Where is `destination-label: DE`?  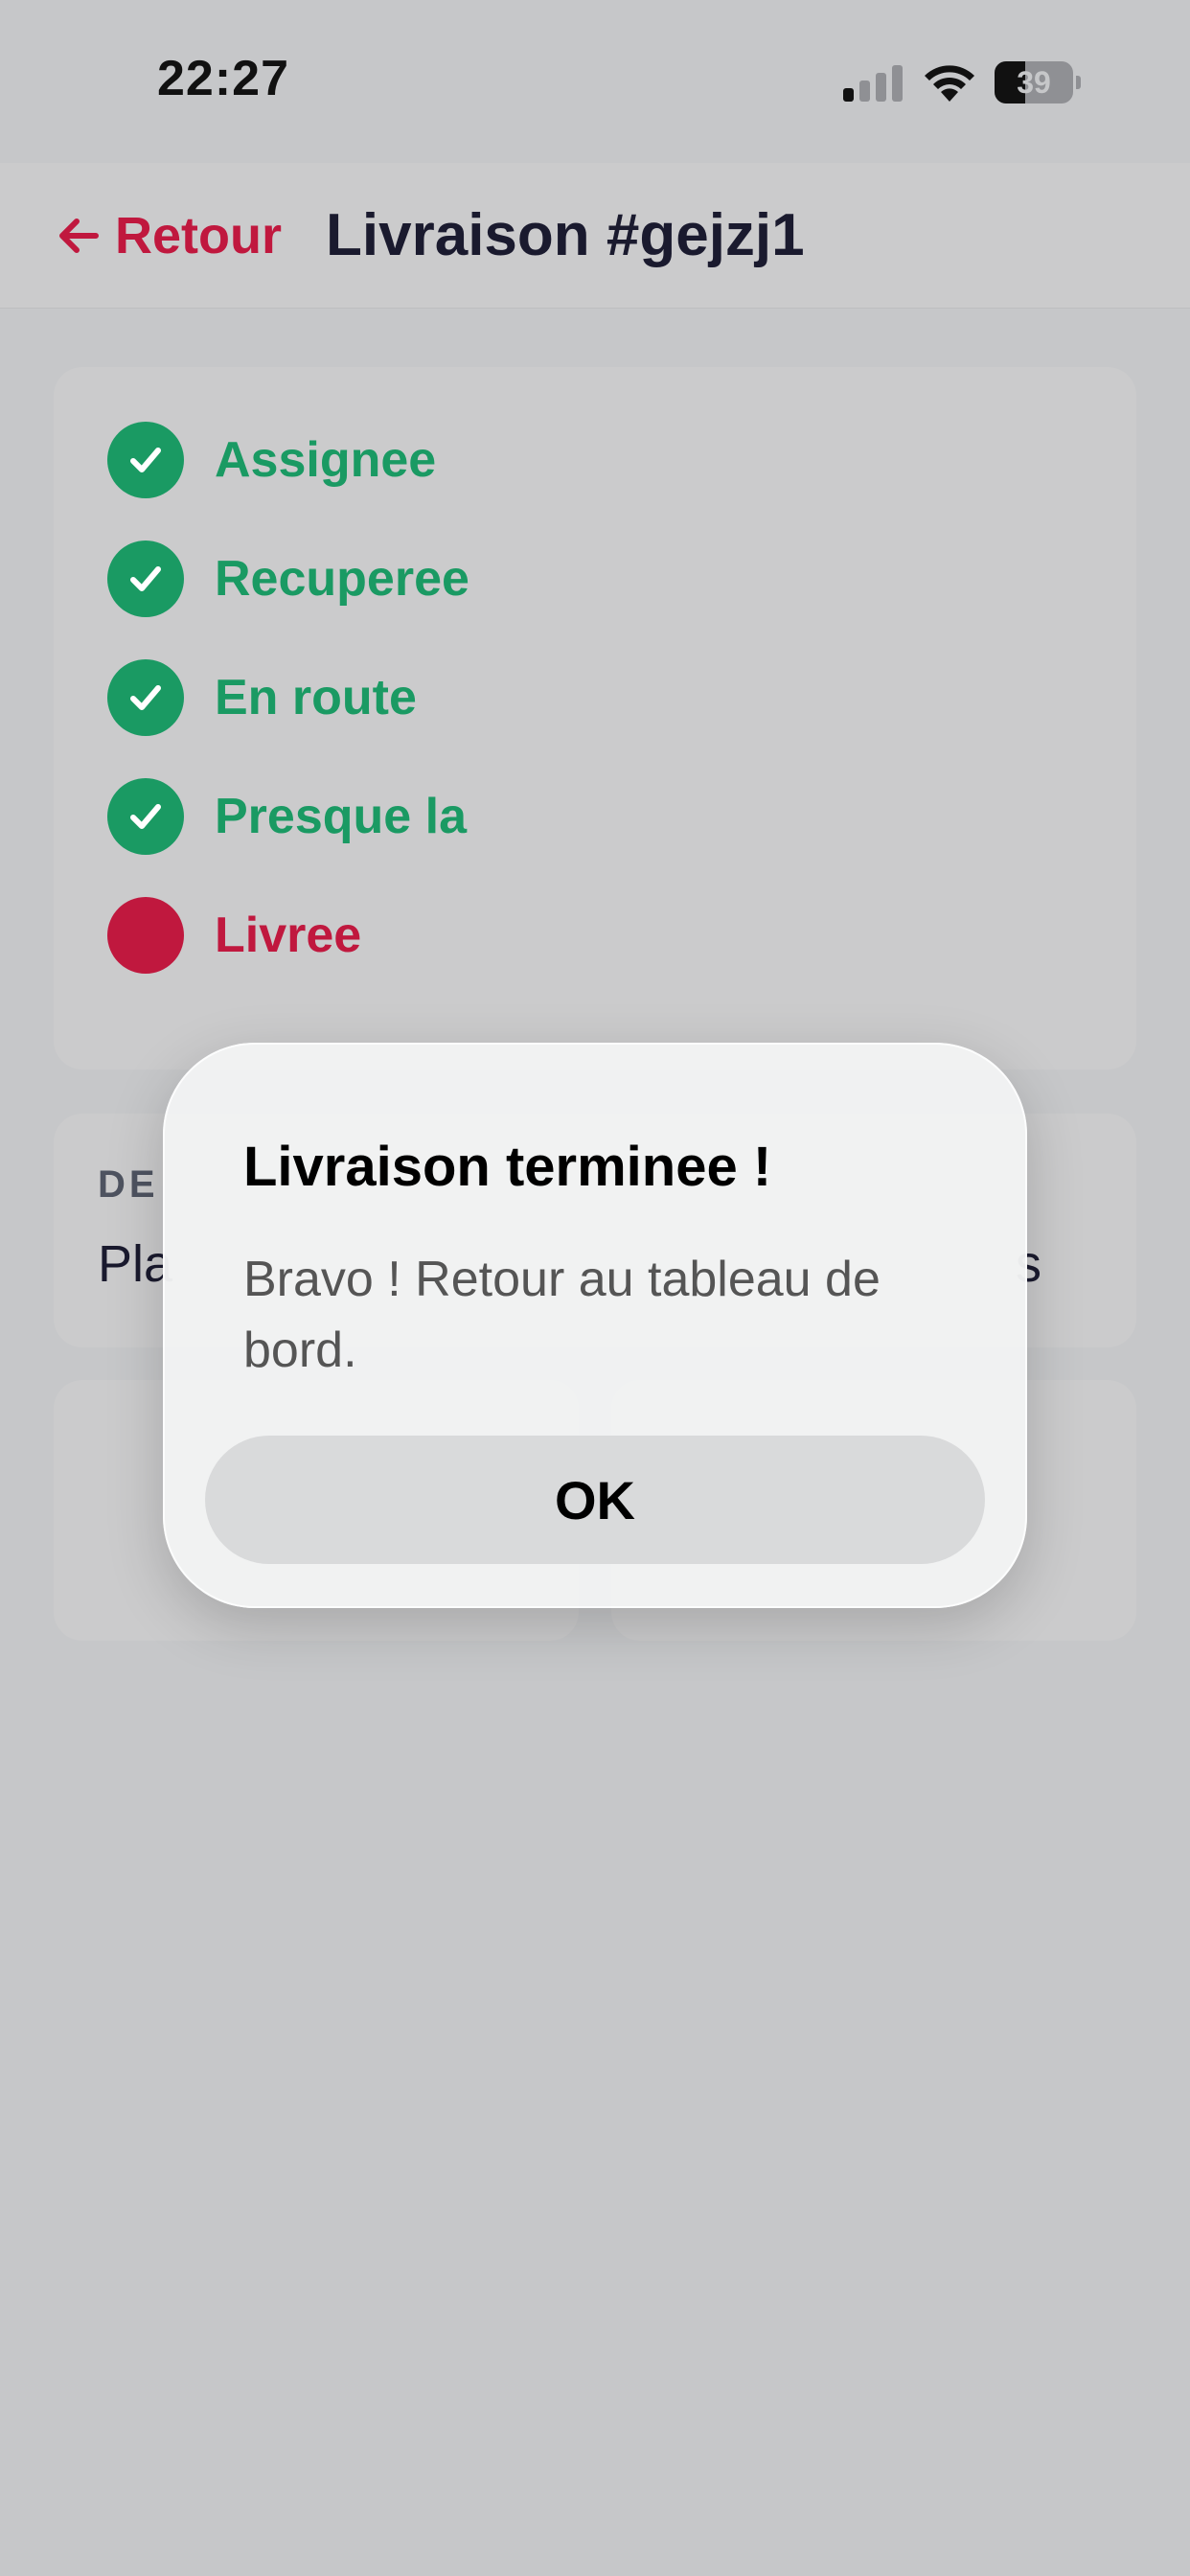
destination-label: DE is located at coordinates (128, 1184).